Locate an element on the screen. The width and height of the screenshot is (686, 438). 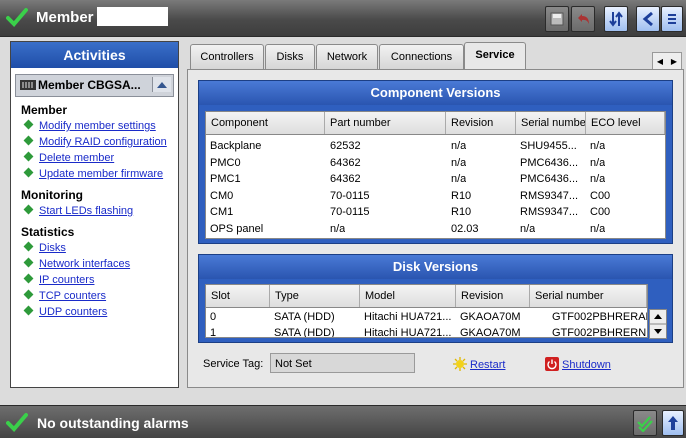
tab-connections: Connections is located at coordinates (421, 56).